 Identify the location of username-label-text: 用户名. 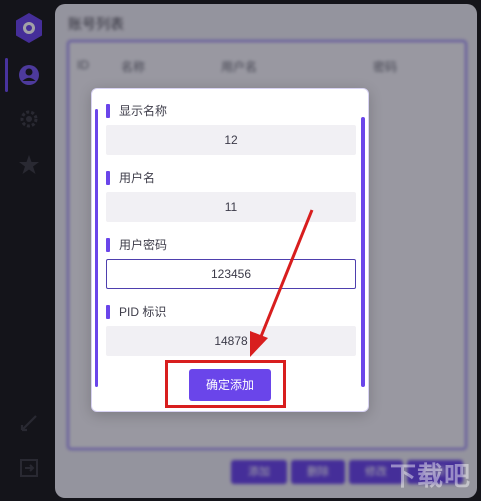
(137, 178).